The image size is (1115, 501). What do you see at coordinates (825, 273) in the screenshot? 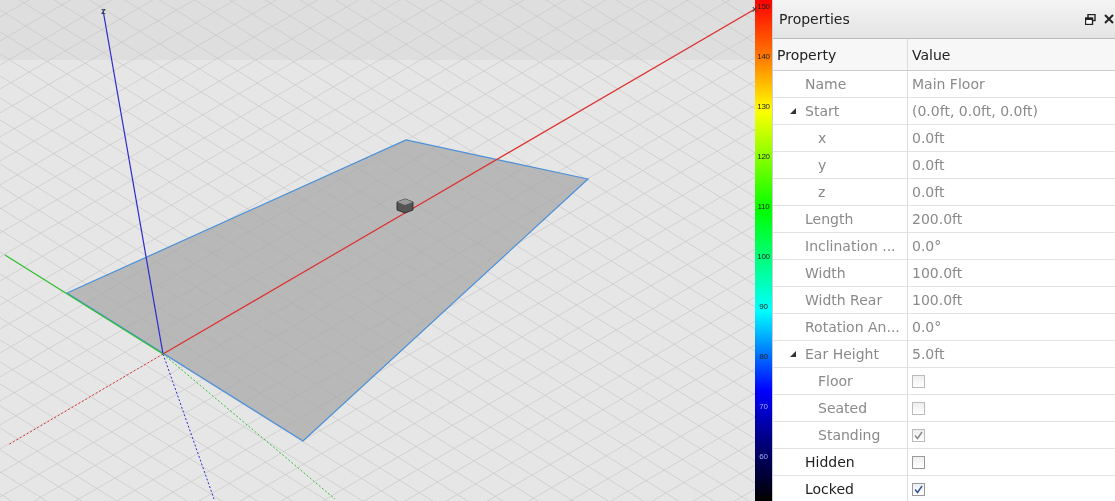
I see `property-name: Width` at bounding box center [825, 273].